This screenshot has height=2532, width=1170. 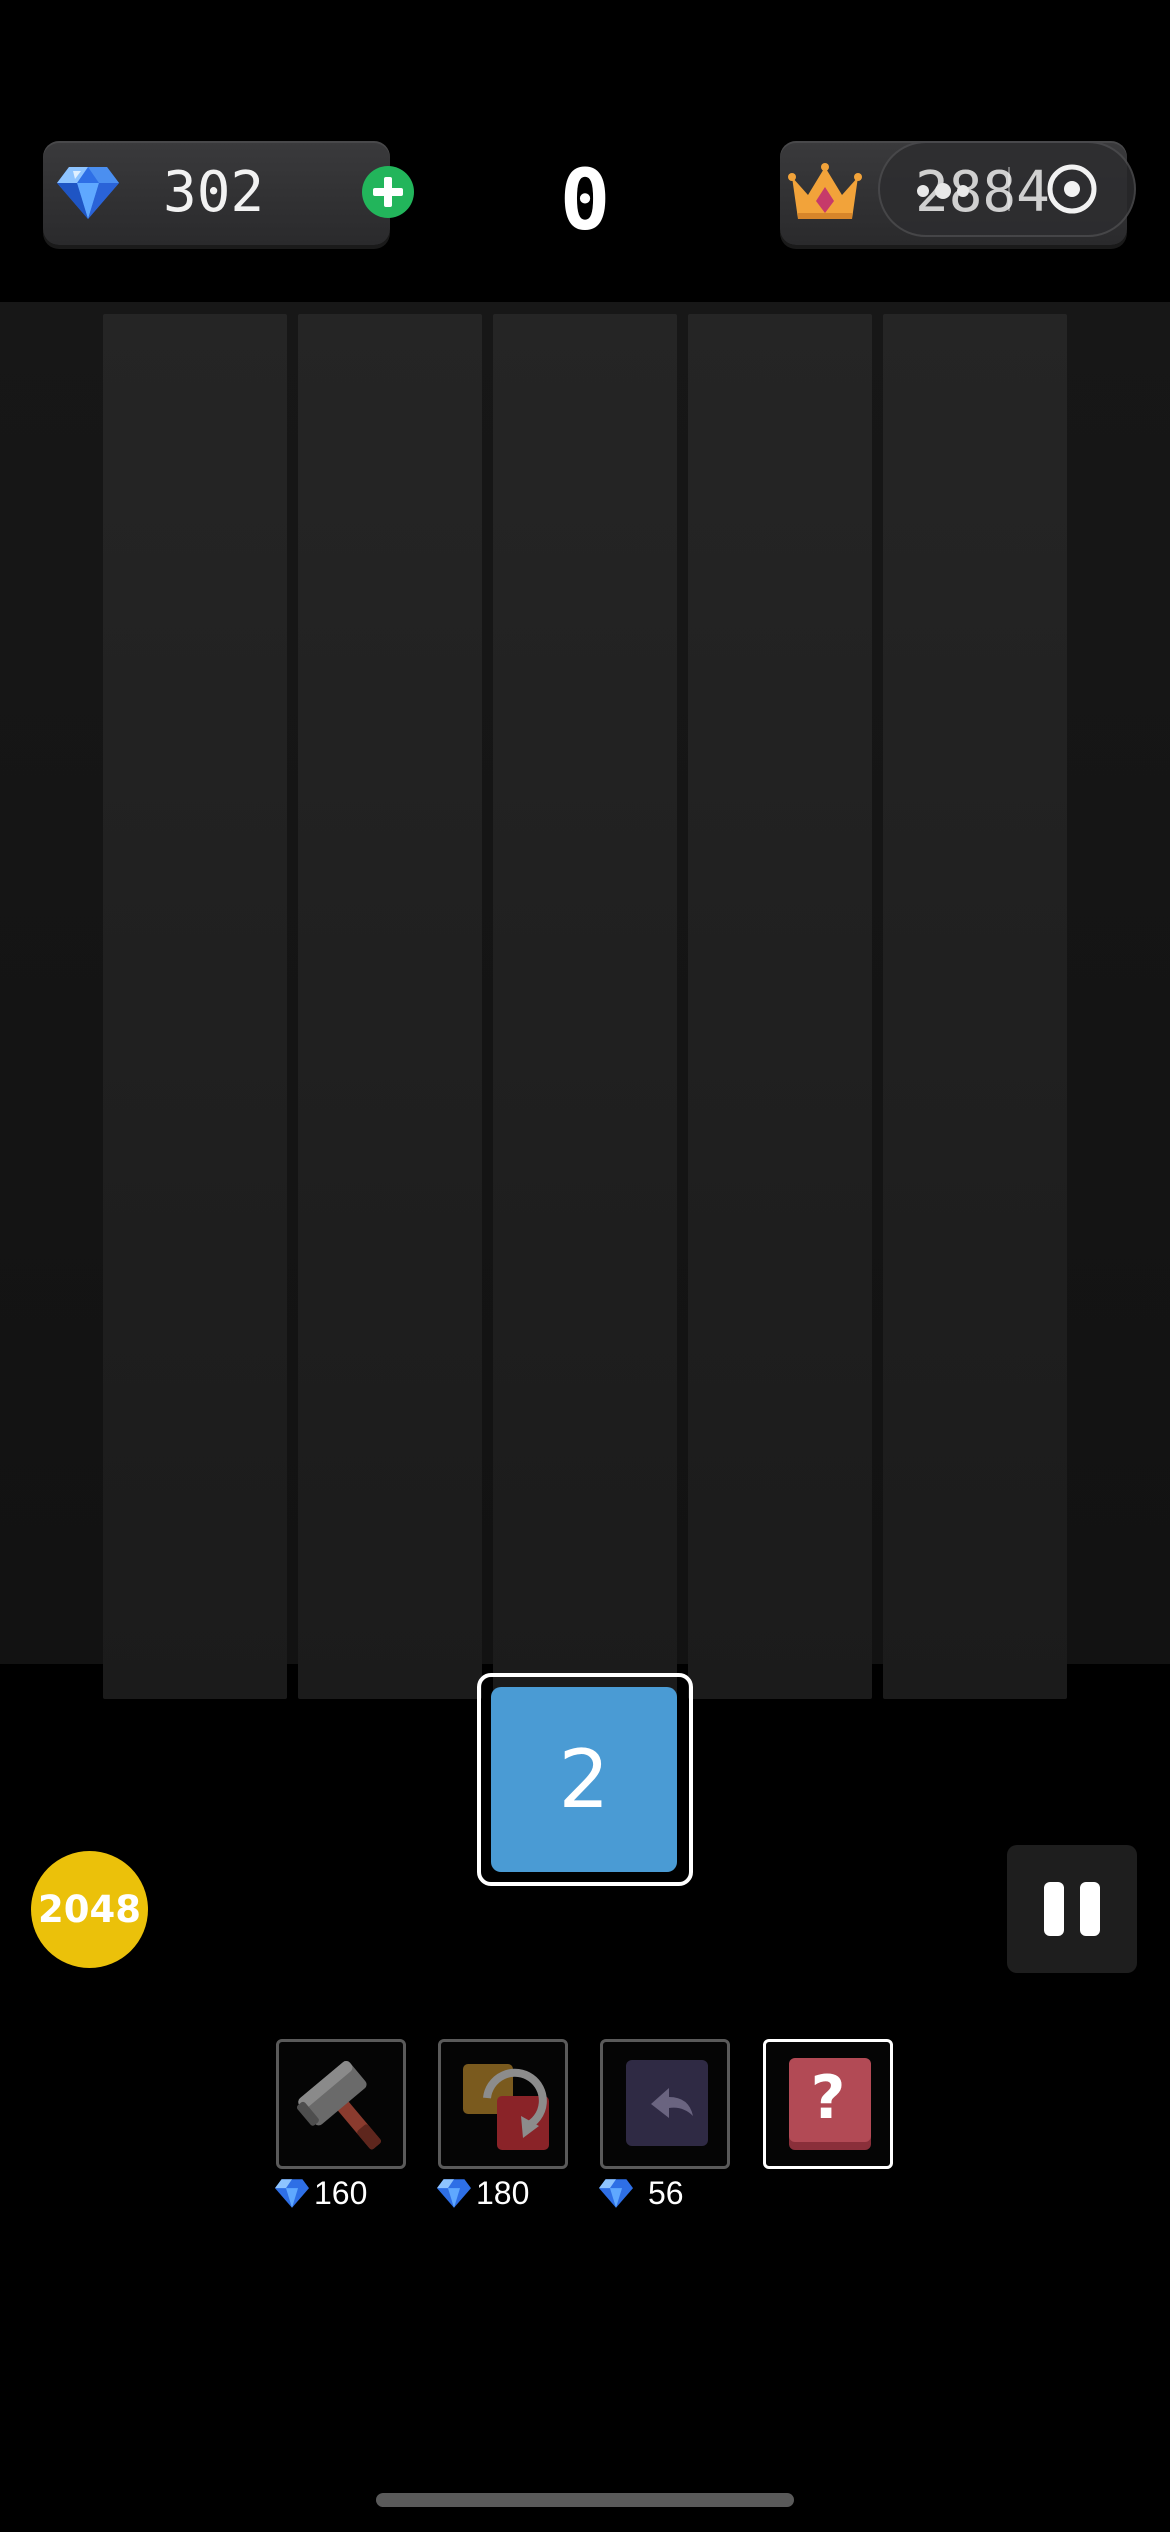 I want to click on swap-price-value: 180, so click(x=503, y=2192).